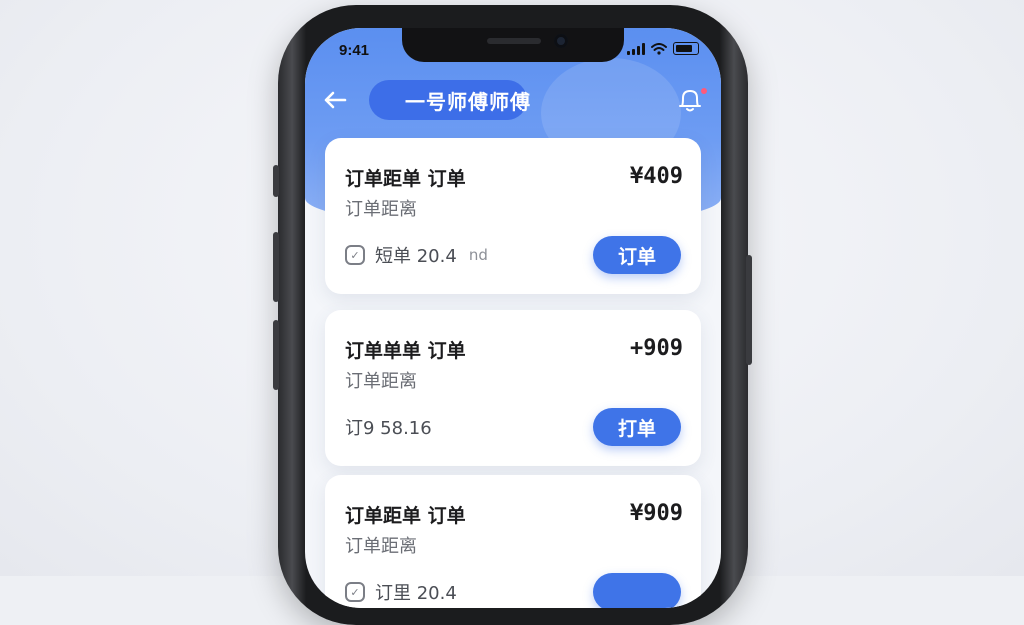 The height and width of the screenshot is (625, 1024). Describe the element at coordinates (690, 100) in the screenshot. I see `bell-icon` at that location.